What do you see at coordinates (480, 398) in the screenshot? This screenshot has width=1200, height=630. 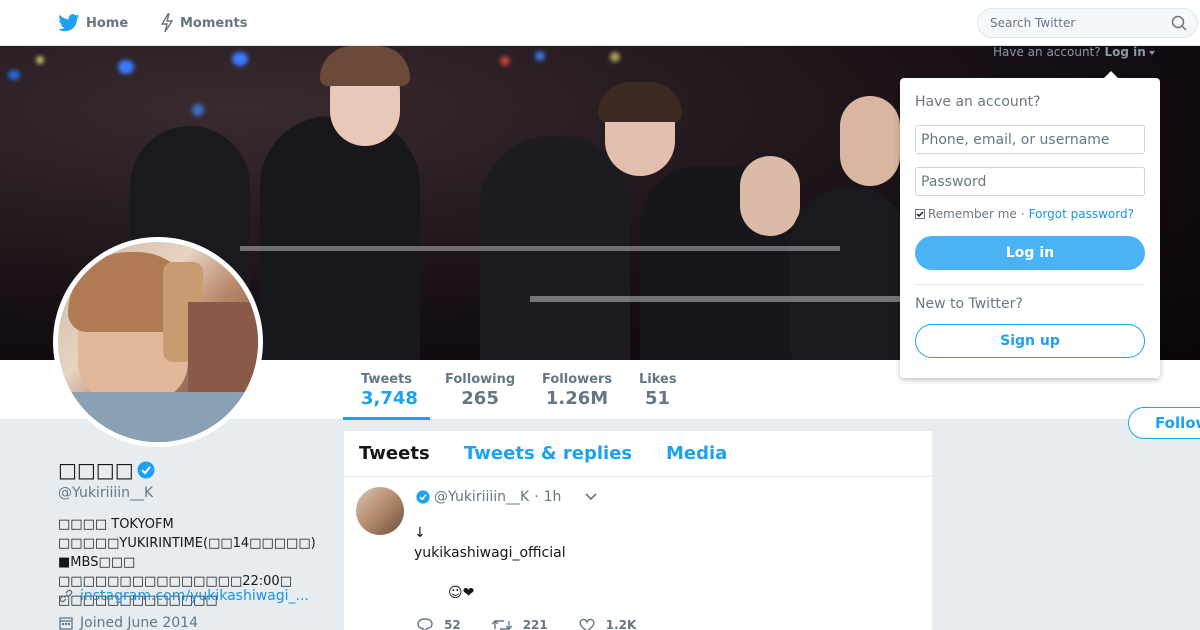 I see `stat-following-value: 265` at bounding box center [480, 398].